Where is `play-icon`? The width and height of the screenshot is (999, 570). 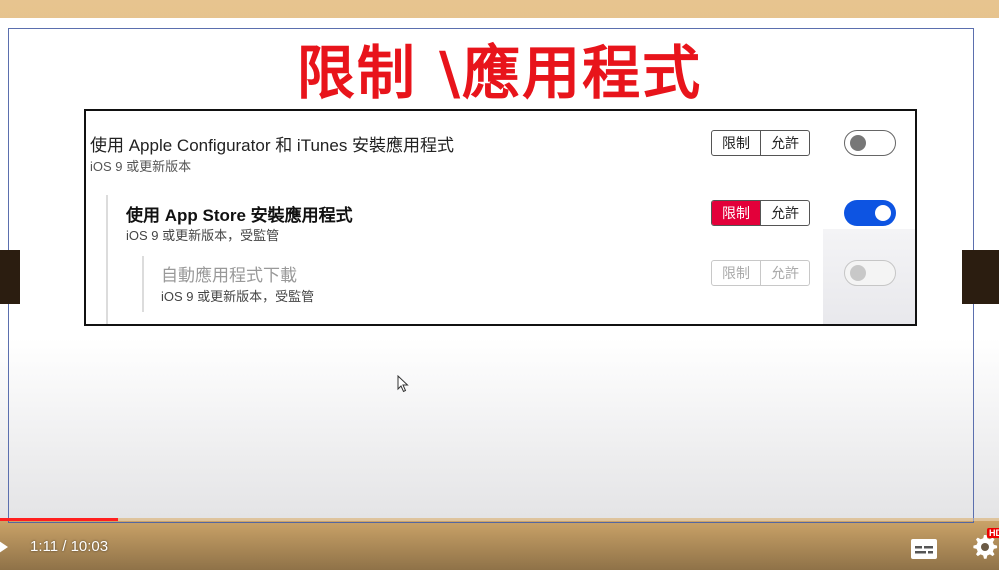
play-icon is located at coordinates (5, 547).